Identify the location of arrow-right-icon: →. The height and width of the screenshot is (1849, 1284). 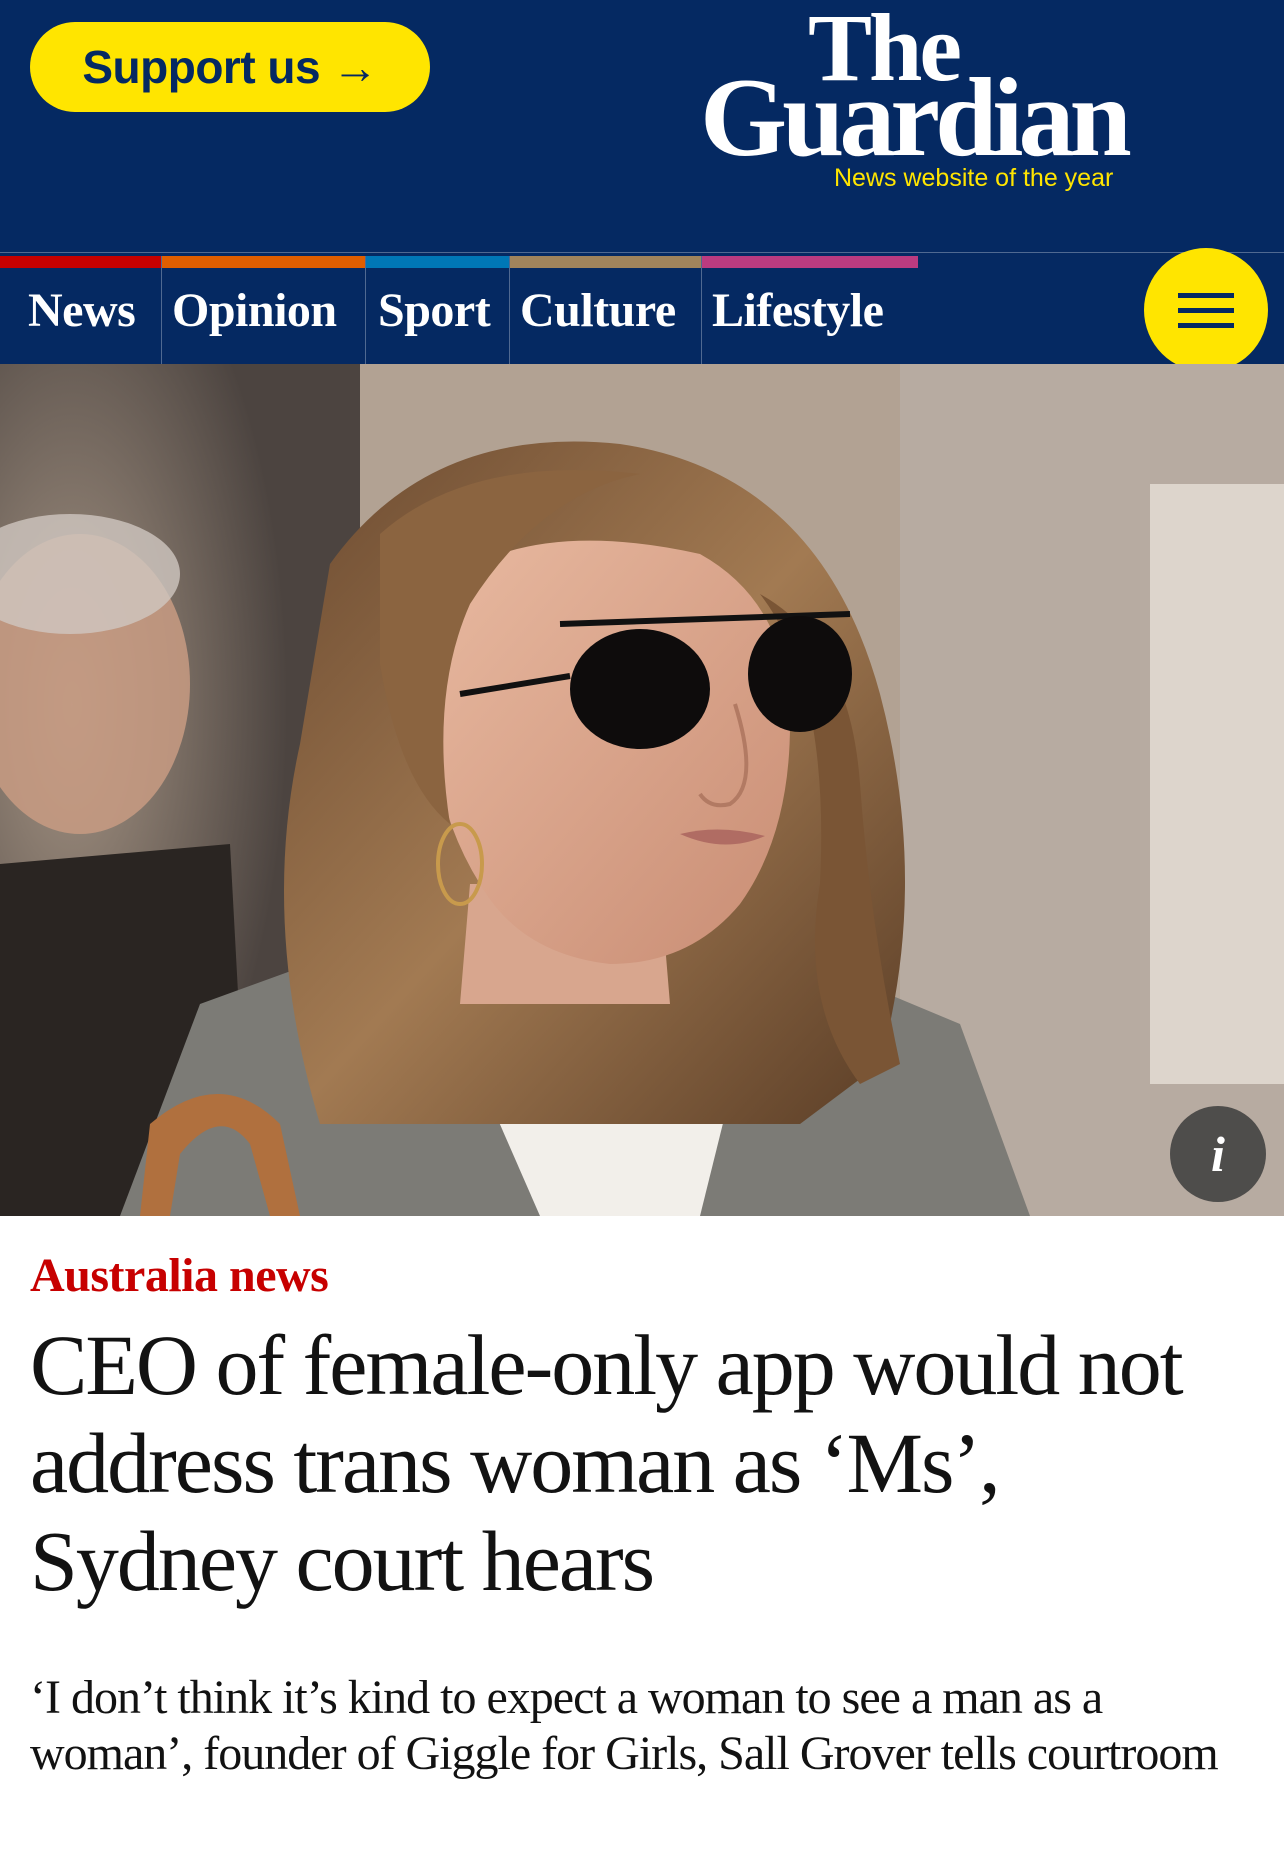
(355, 67).